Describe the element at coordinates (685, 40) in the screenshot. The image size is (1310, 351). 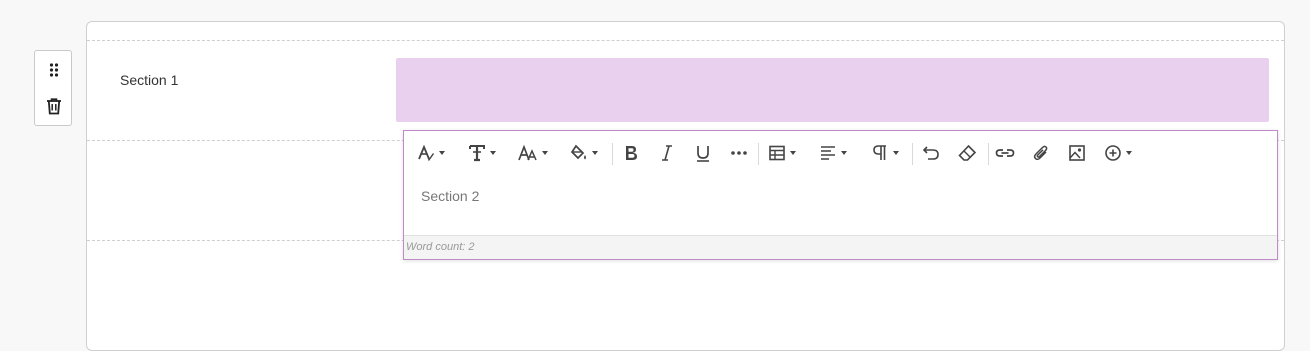
I see `section-divider` at that location.